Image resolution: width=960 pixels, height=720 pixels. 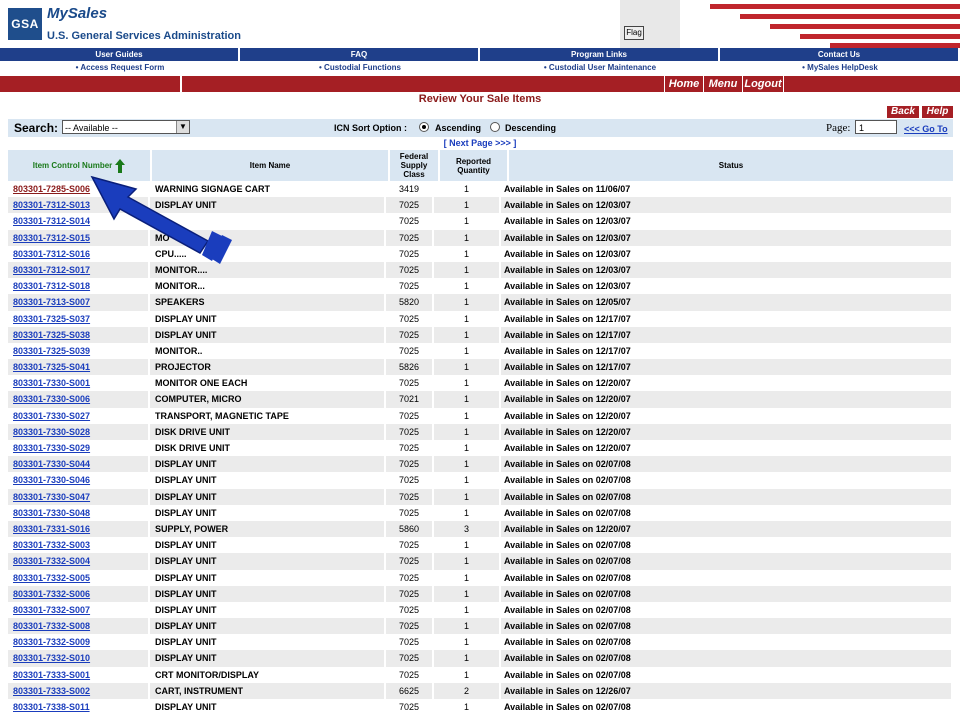 What do you see at coordinates (415, 165) in the screenshot?
I see `column-header-fsc: Federal Supply Class` at bounding box center [415, 165].